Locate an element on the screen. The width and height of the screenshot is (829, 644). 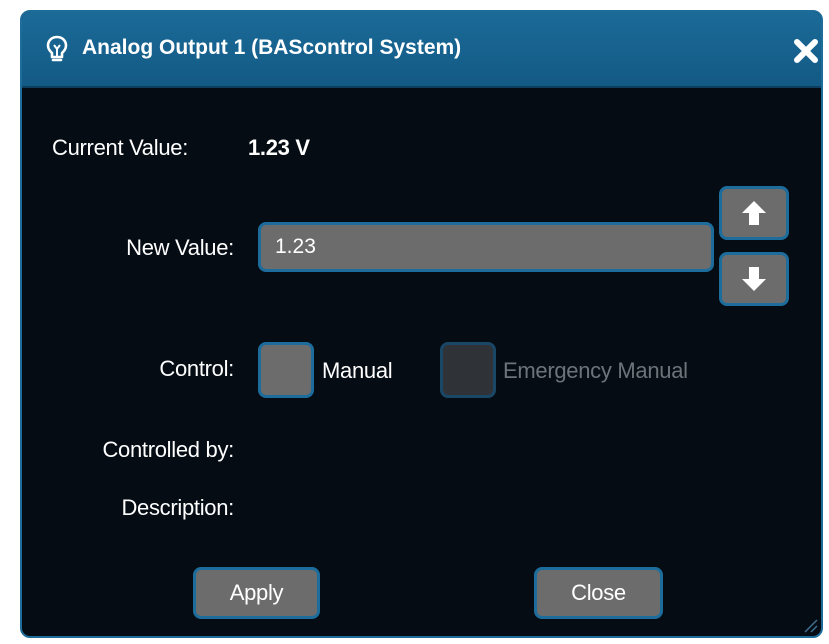
decrement-button is located at coordinates (754, 279).